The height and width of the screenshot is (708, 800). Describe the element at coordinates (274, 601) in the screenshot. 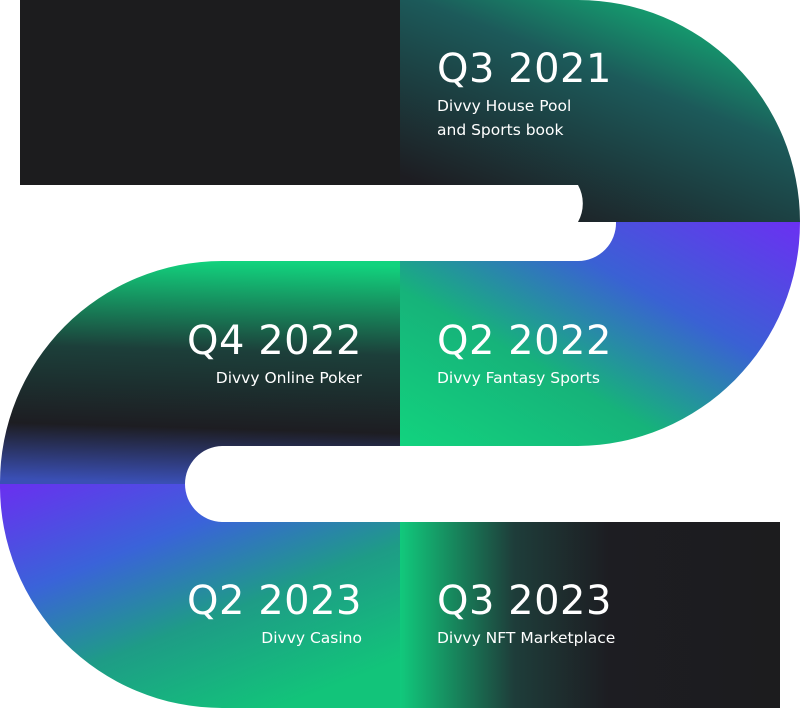

I see `milestone-quarter: Q2 2023` at that location.